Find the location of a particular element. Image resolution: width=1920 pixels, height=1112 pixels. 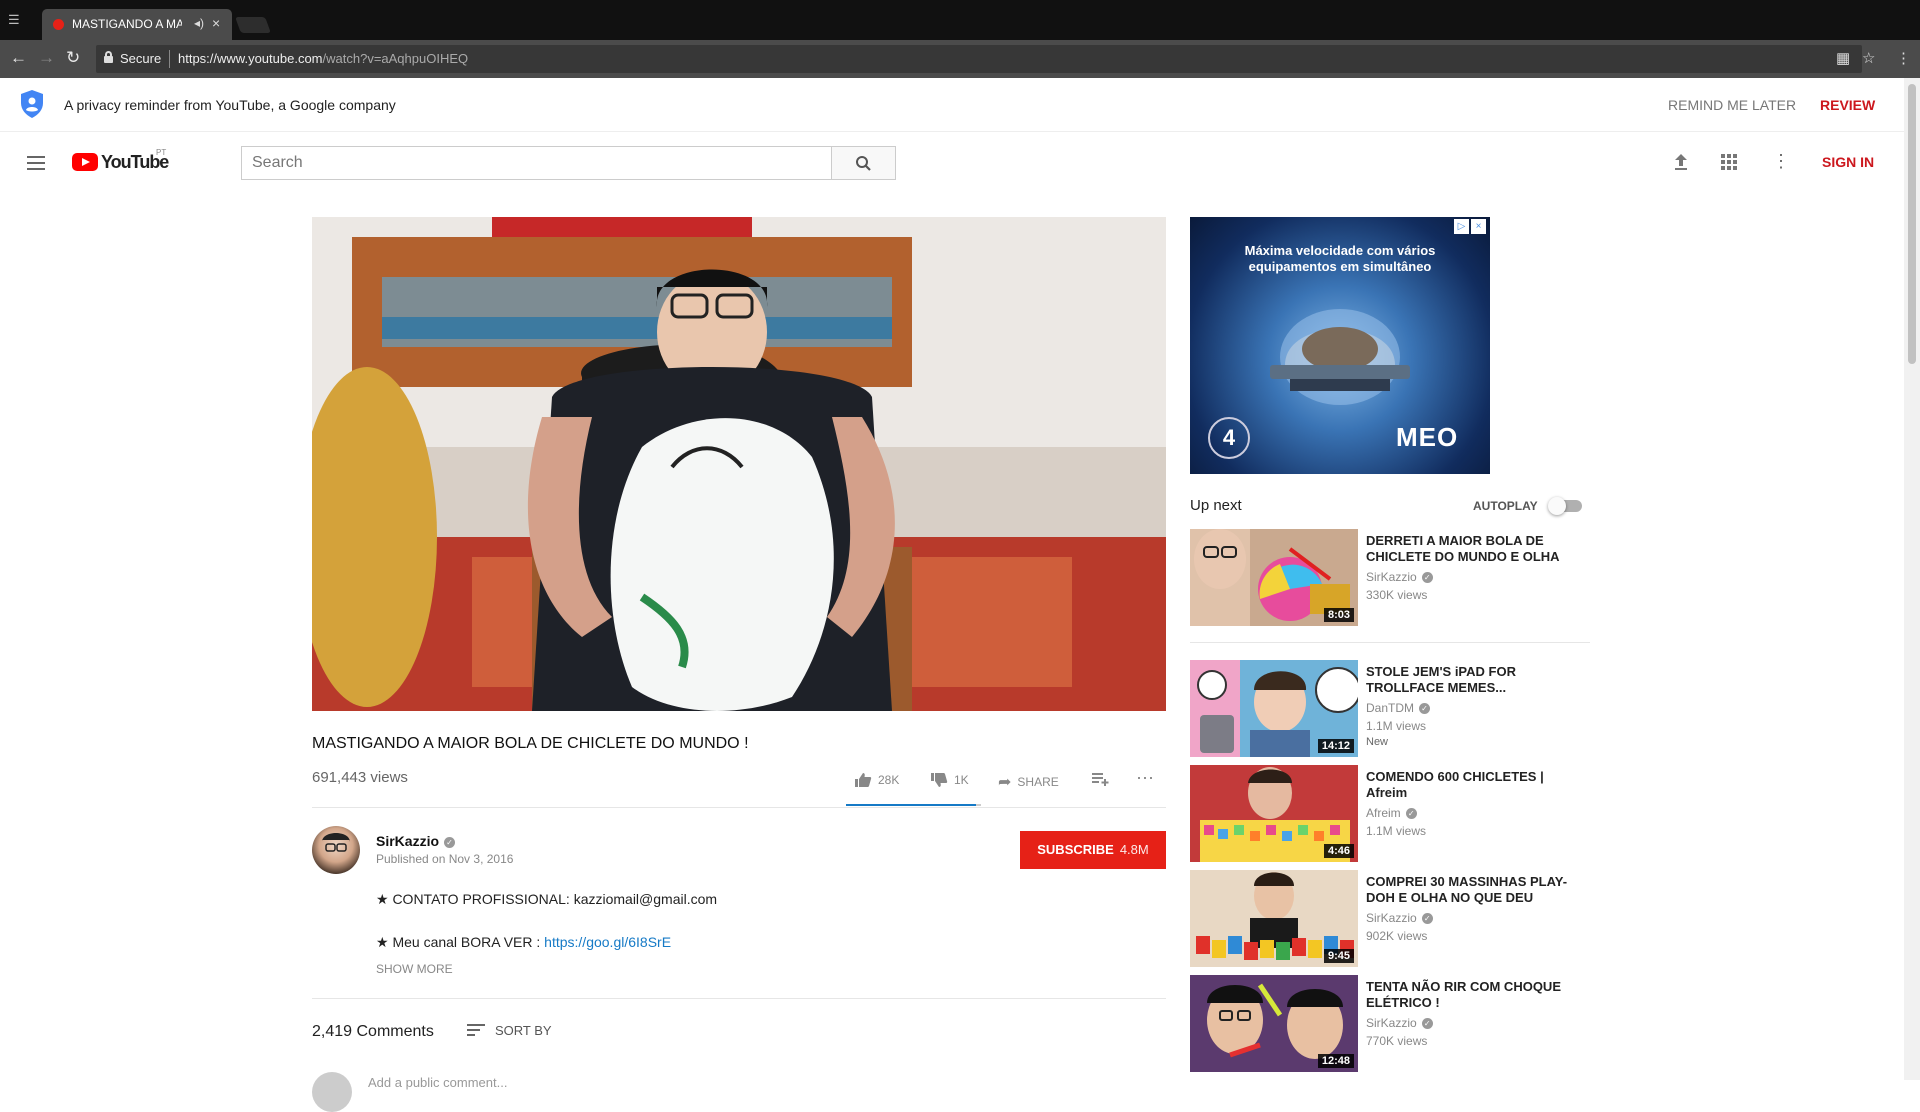

ad-badges: ▷ × is located at coordinates (1470, 226).